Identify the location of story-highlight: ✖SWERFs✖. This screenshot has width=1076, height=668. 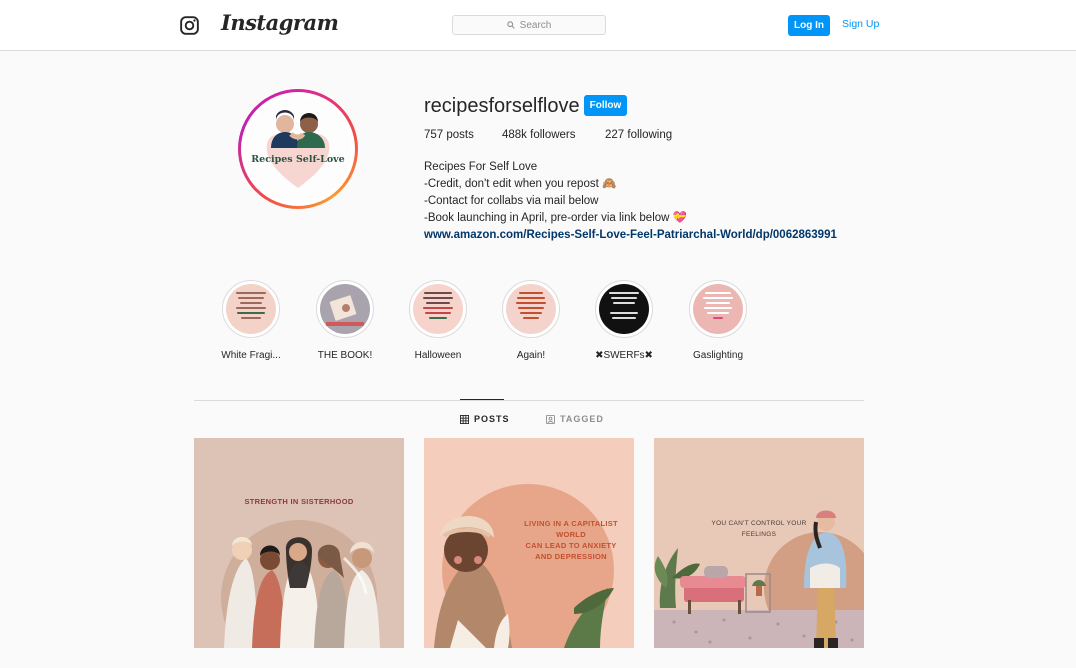
(624, 320).